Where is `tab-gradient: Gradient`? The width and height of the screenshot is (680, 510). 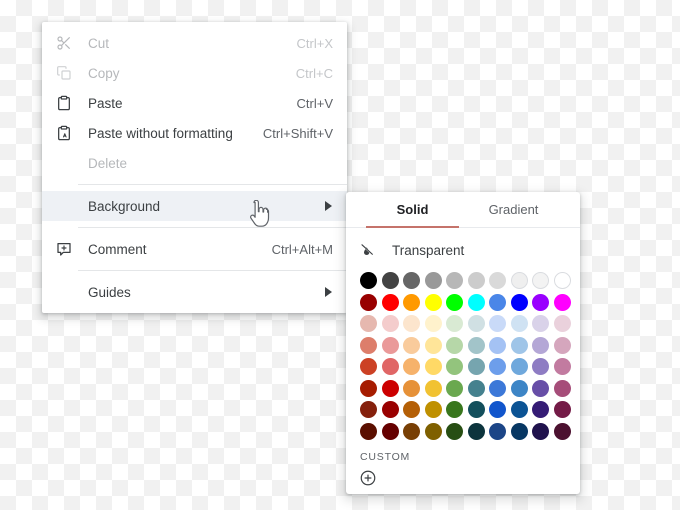
tab-gradient: Gradient is located at coordinates (513, 209).